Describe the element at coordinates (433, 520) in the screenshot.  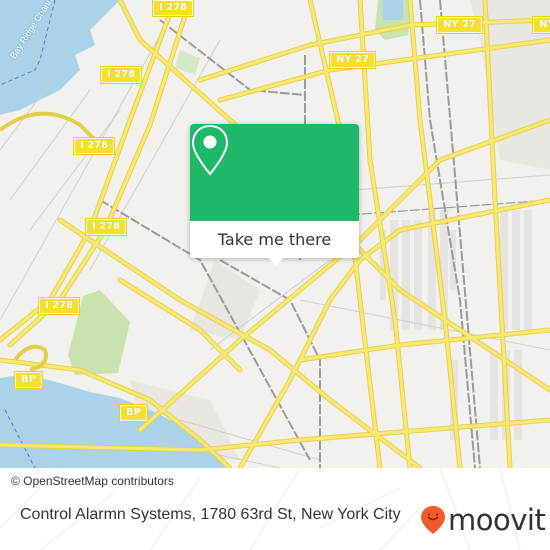
I see `moovit-pin-icon` at that location.